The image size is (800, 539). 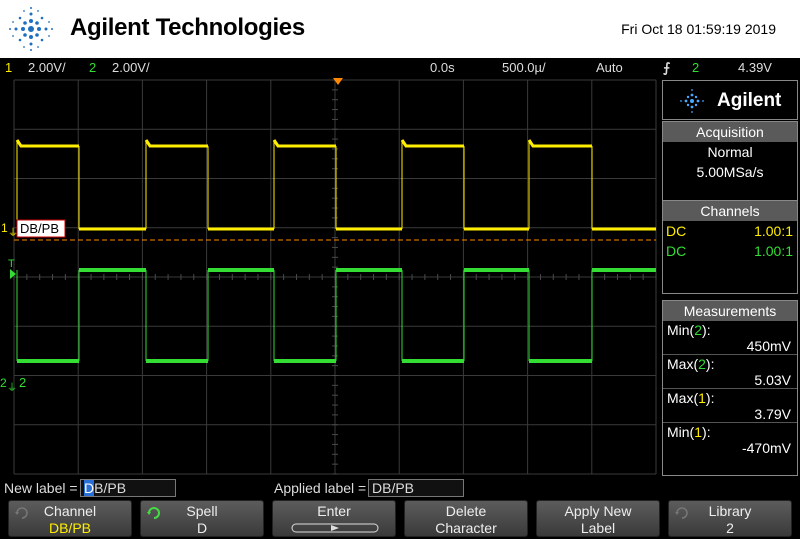 I want to click on measurement-name: Min(1):, so click(x=689, y=432).